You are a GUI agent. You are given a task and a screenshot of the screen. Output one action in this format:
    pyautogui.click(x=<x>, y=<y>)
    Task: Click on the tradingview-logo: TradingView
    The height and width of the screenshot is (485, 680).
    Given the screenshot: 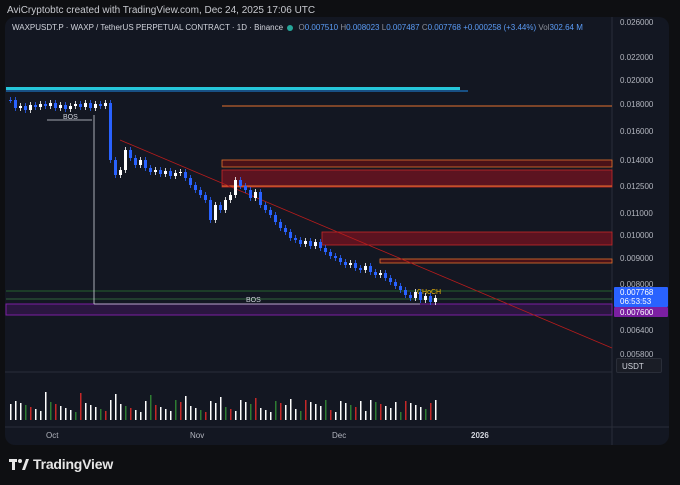 What is the action you would take?
    pyautogui.click(x=61, y=464)
    